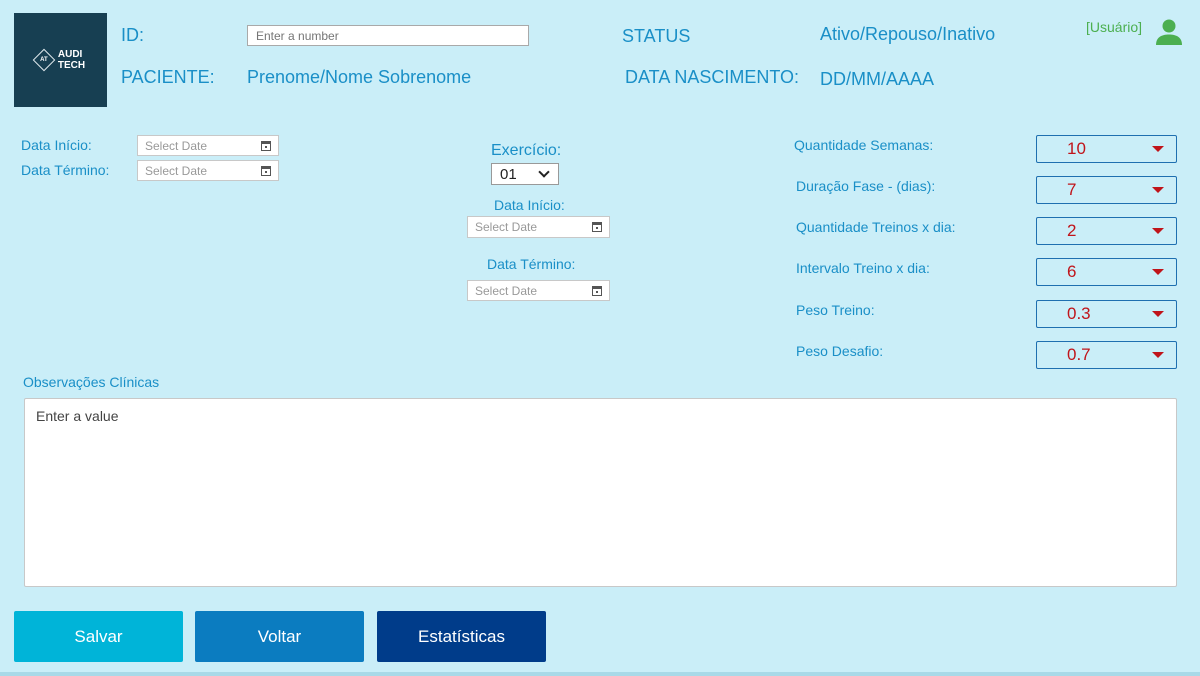 This screenshot has height=676, width=1200. Describe the element at coordinates (1079, 354) in the screenshot. I see `peso-desafio-value: 0.7` at that location.